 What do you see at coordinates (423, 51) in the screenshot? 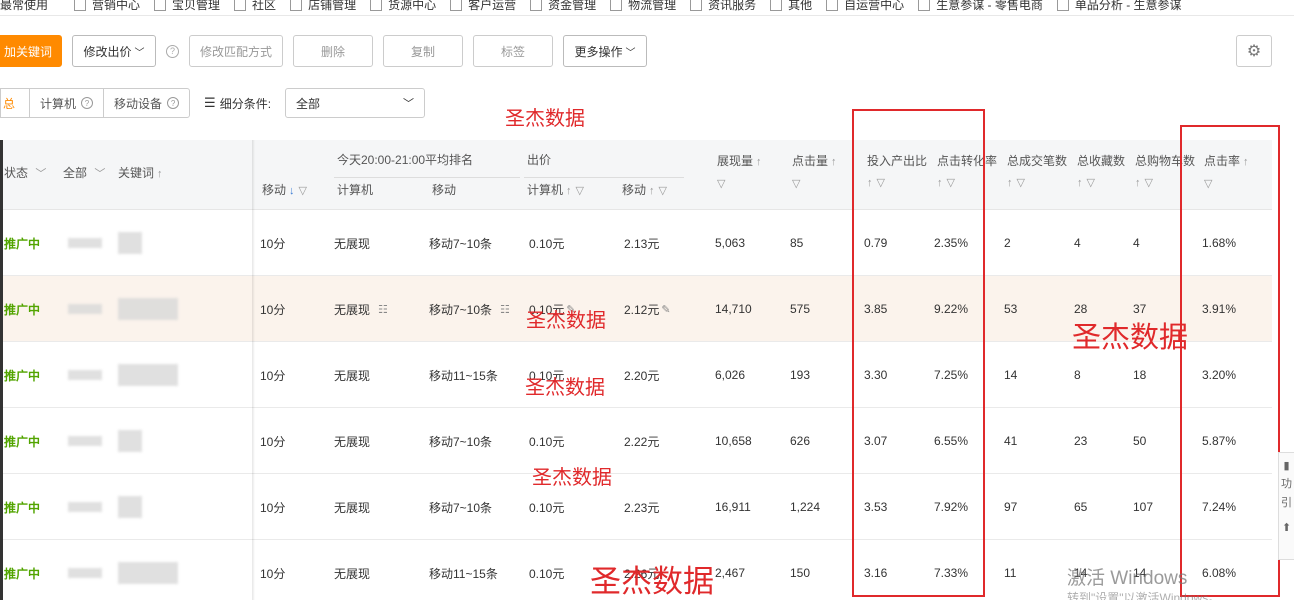
I see `copy-button: 复制` at bounding box center [423, 51].